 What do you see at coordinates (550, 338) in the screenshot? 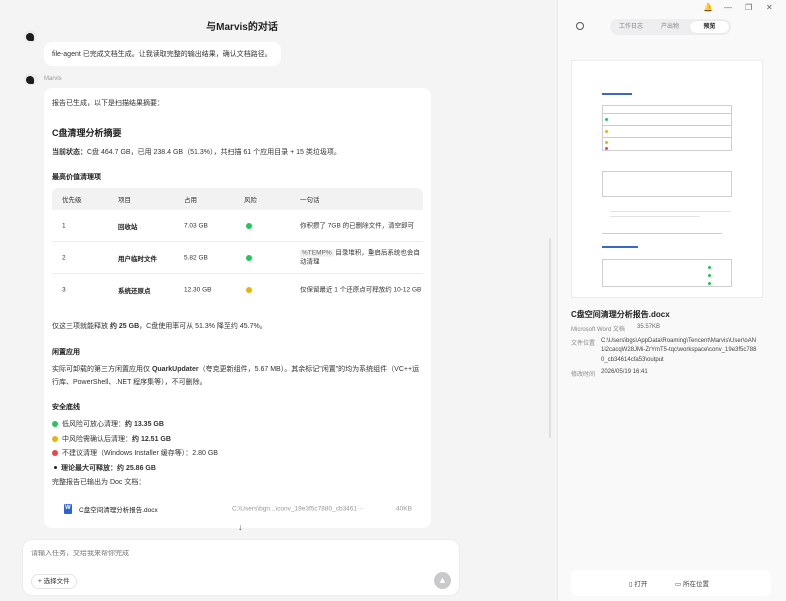
I see `scrollbar` at bounding box center [550, 338].